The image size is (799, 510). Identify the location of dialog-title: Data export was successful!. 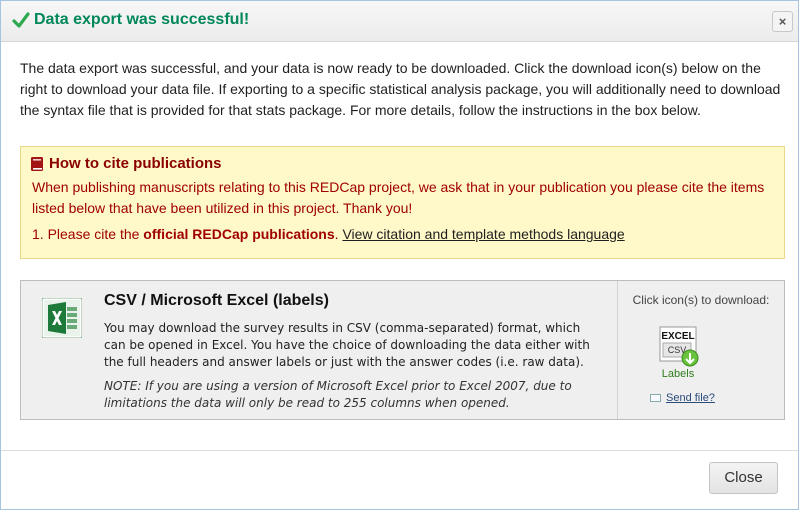
(142, 19).